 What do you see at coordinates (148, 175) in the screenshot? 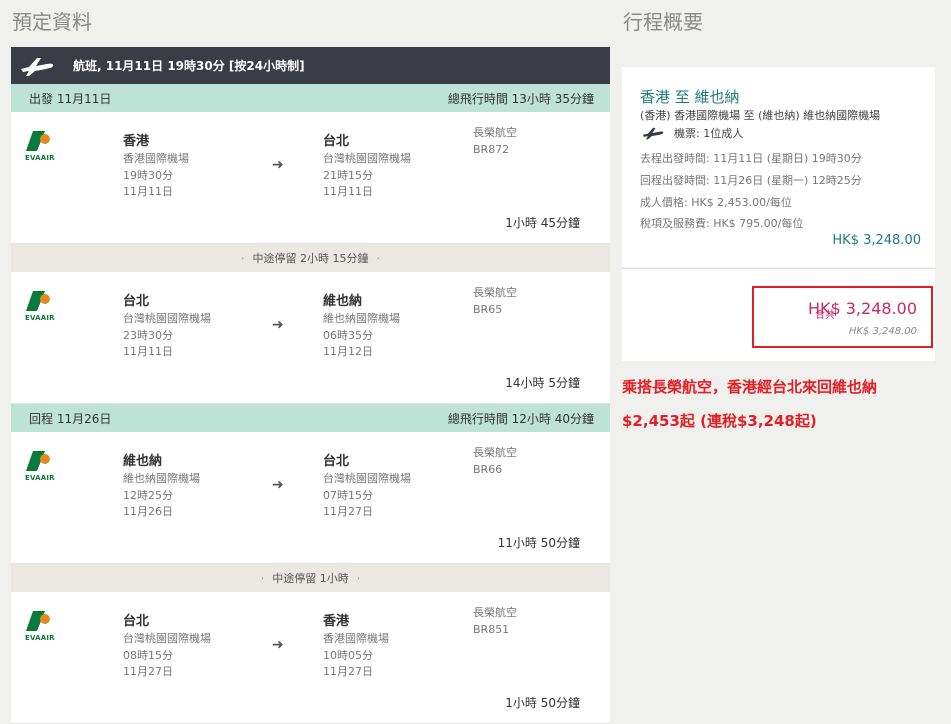
I see `departure-time: 19時30分` at bounding box center [148, 175].